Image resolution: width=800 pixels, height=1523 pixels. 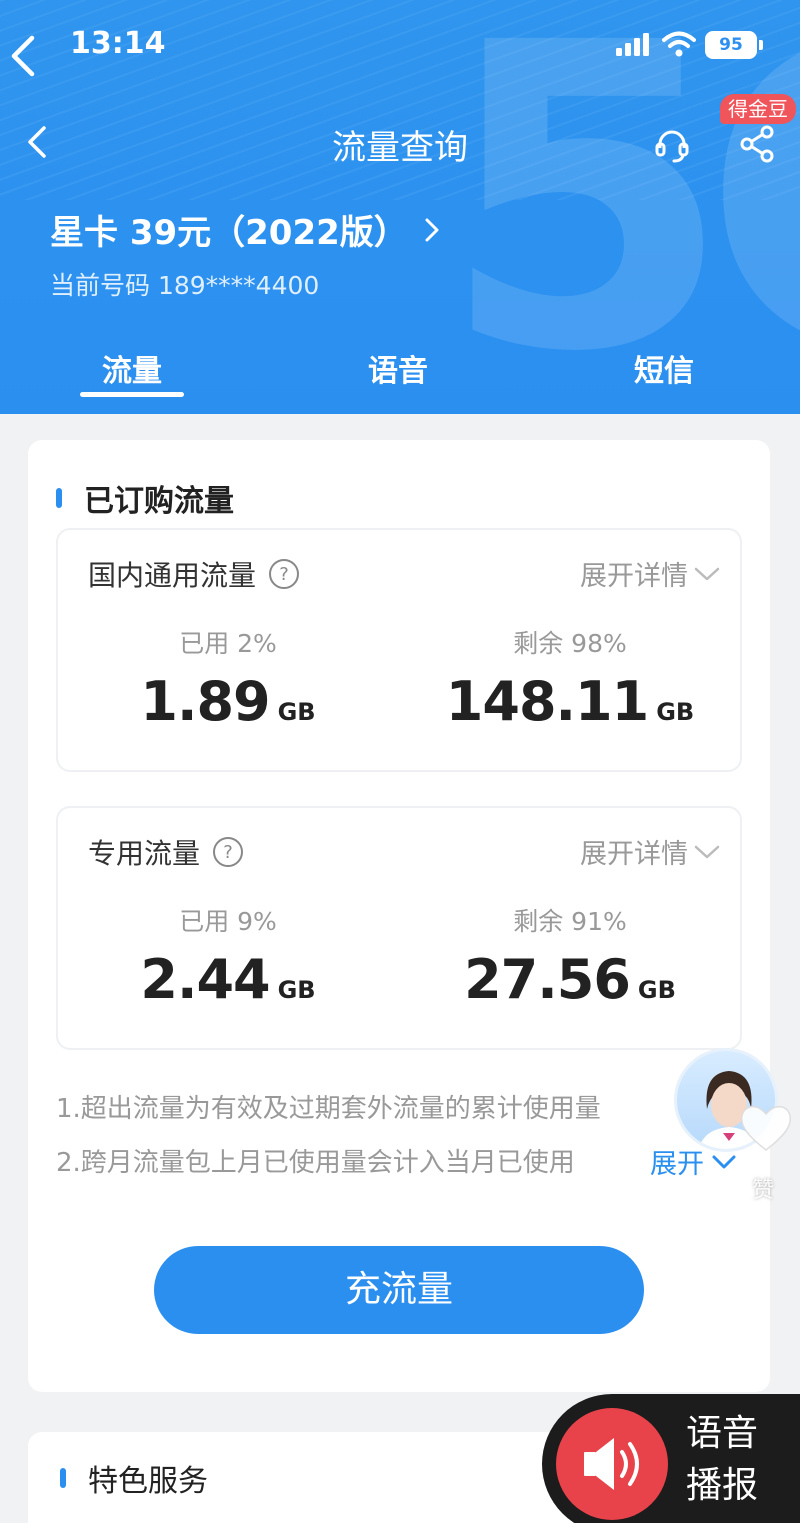 I want to click on nav-bar: 流量查询 得金豆, so click(x=400, y=142).